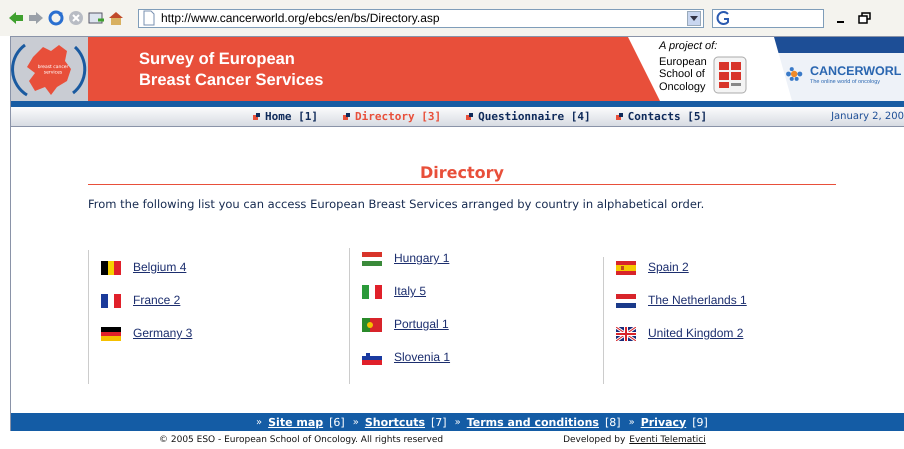 The width and height of the screenshot is (904, 449). What do you see at coordinates (162, 333) in the screenshot?
I see `country-link: Germany 3` at bounding box center [162, 333].